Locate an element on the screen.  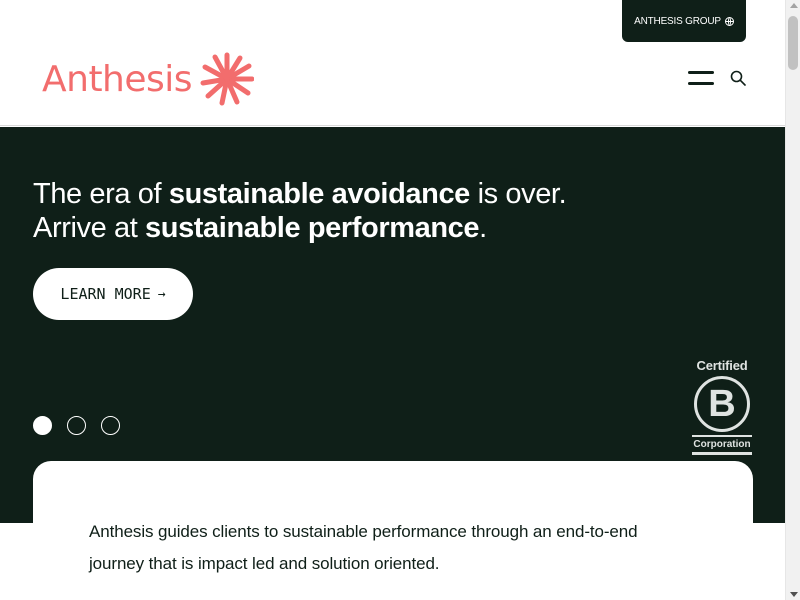
anthesis-group-button: ANTHESIS GROUP is located at coordinates (684, 21).